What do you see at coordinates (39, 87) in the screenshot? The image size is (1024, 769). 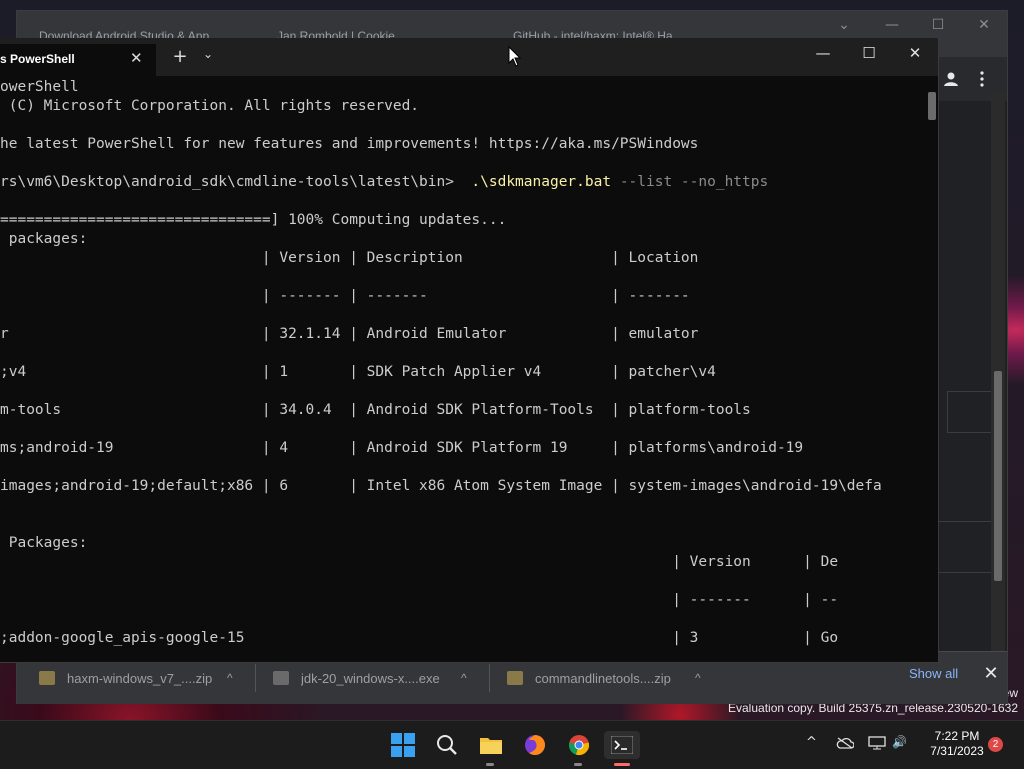 I see `terminal-line: owerShell` at bounding box center [39, 87].